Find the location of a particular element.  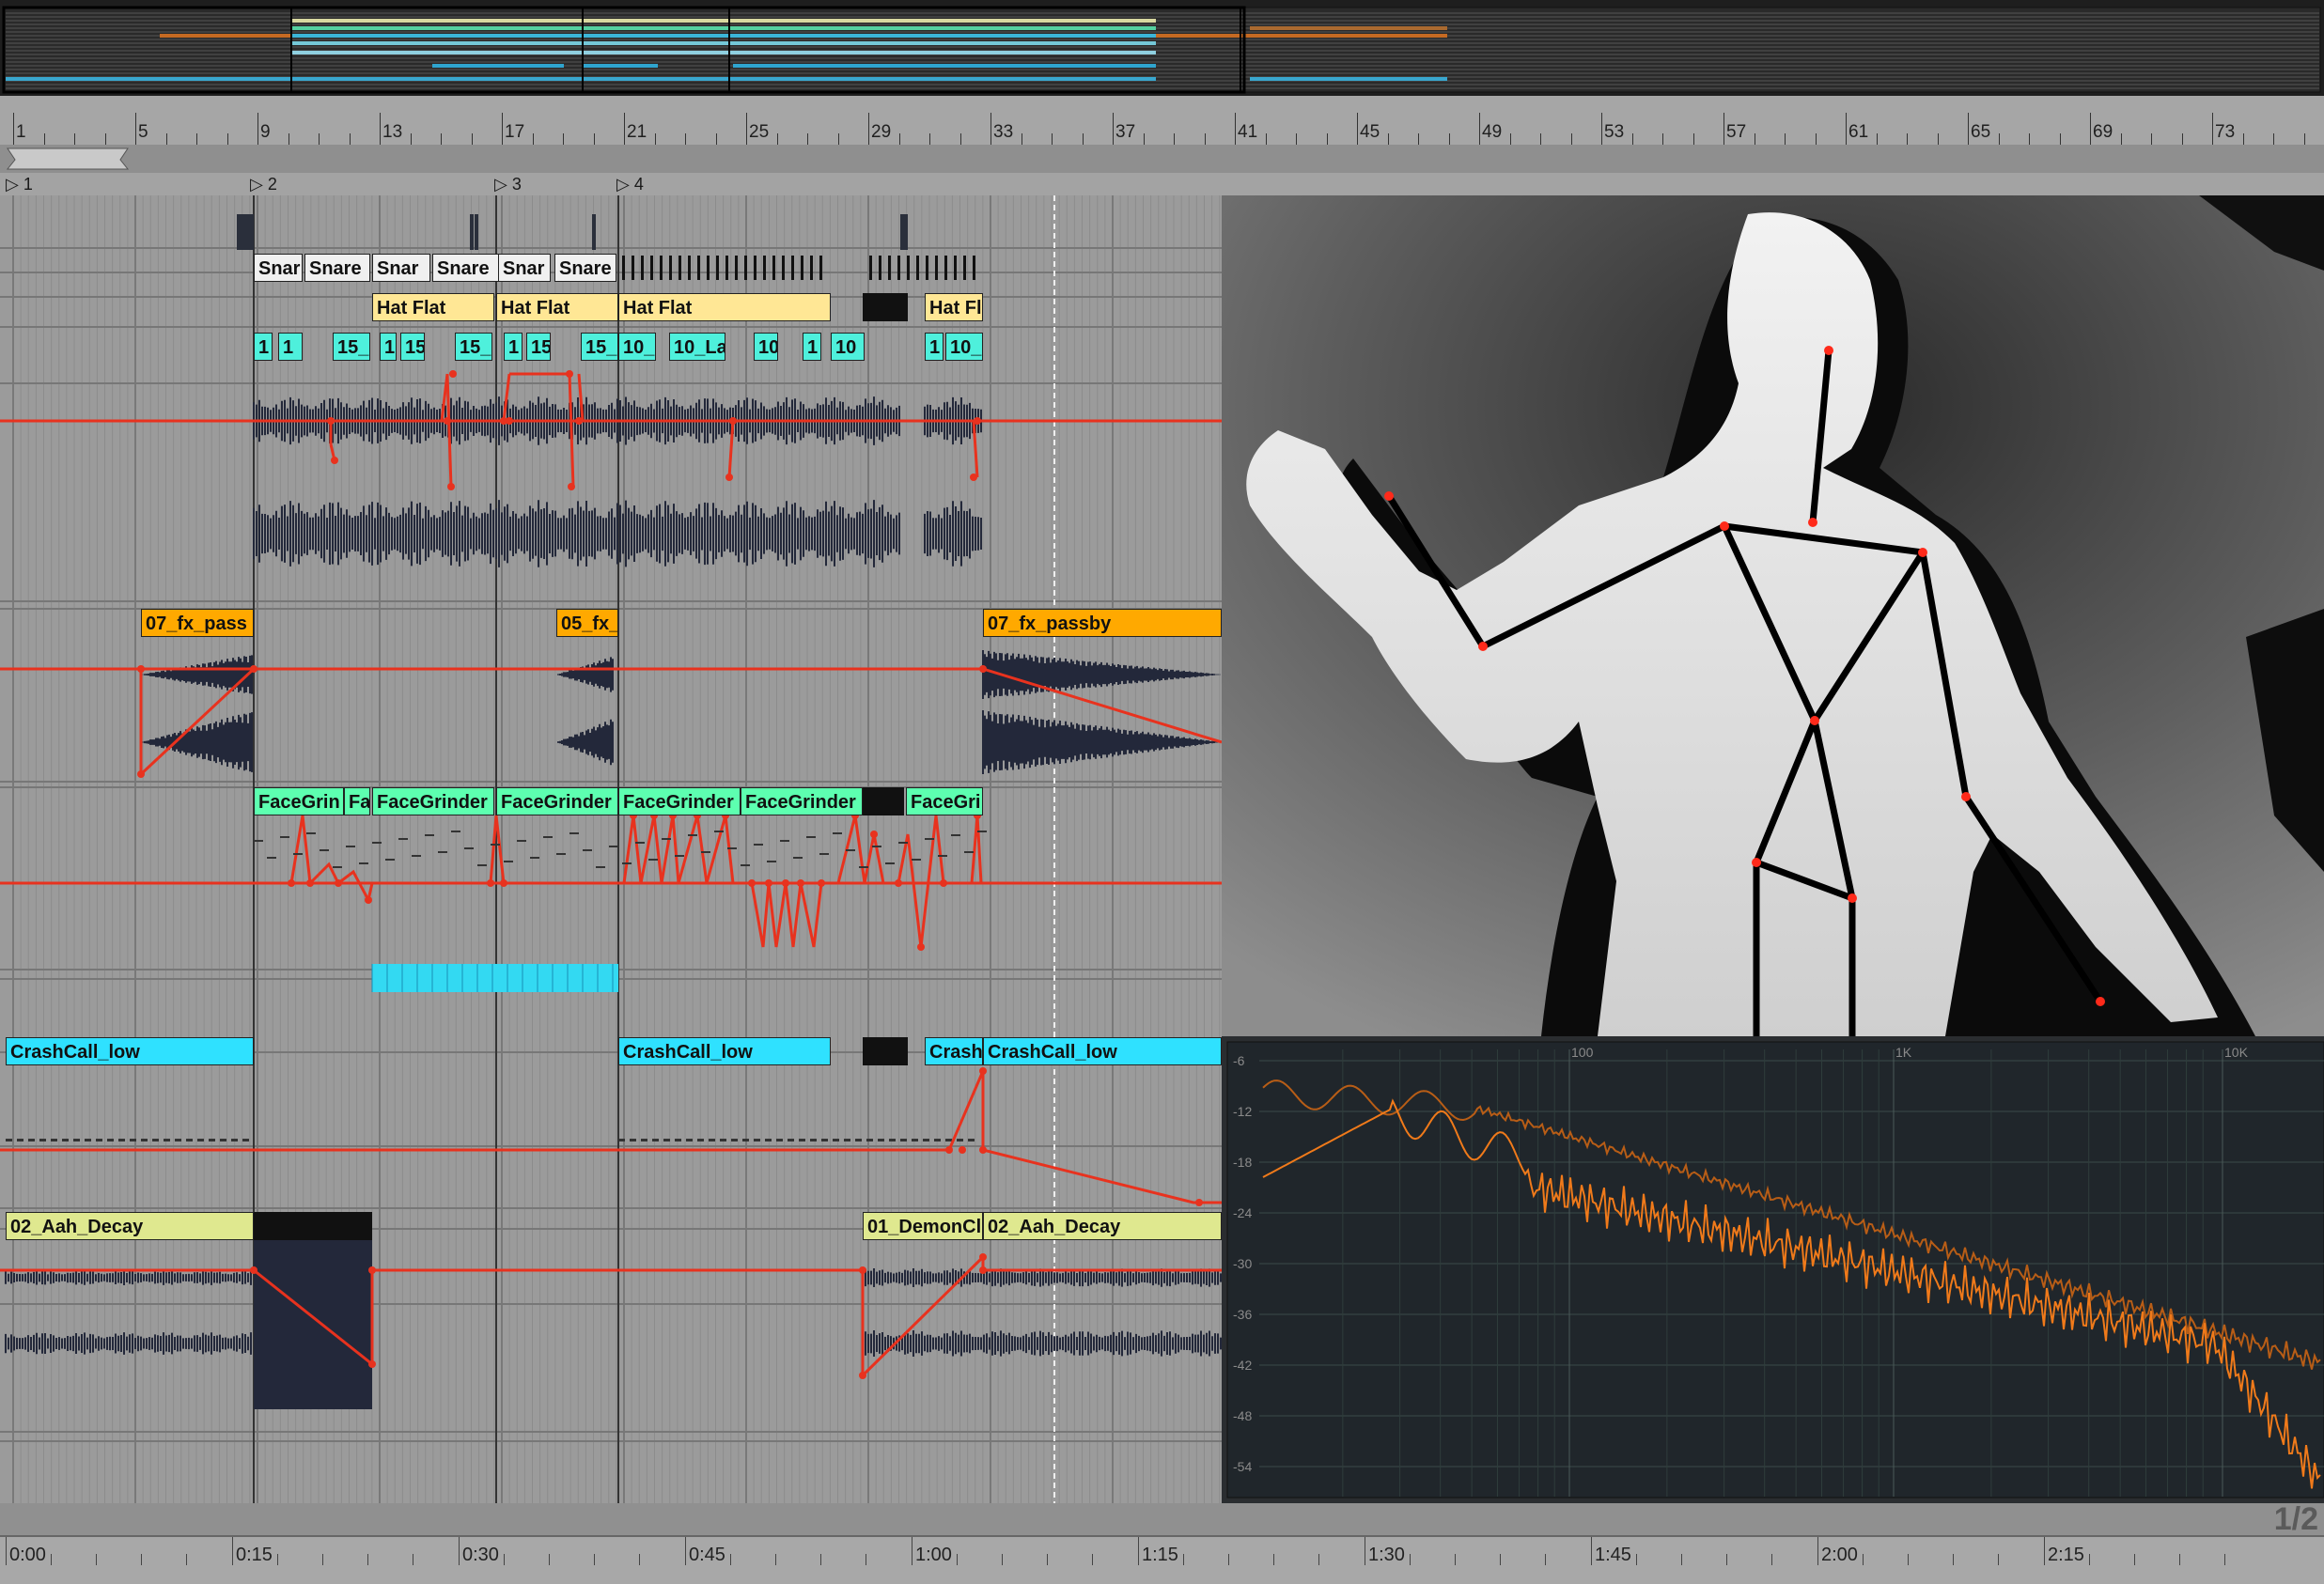

locator-label: 3 is located at coordinates (516, 185).